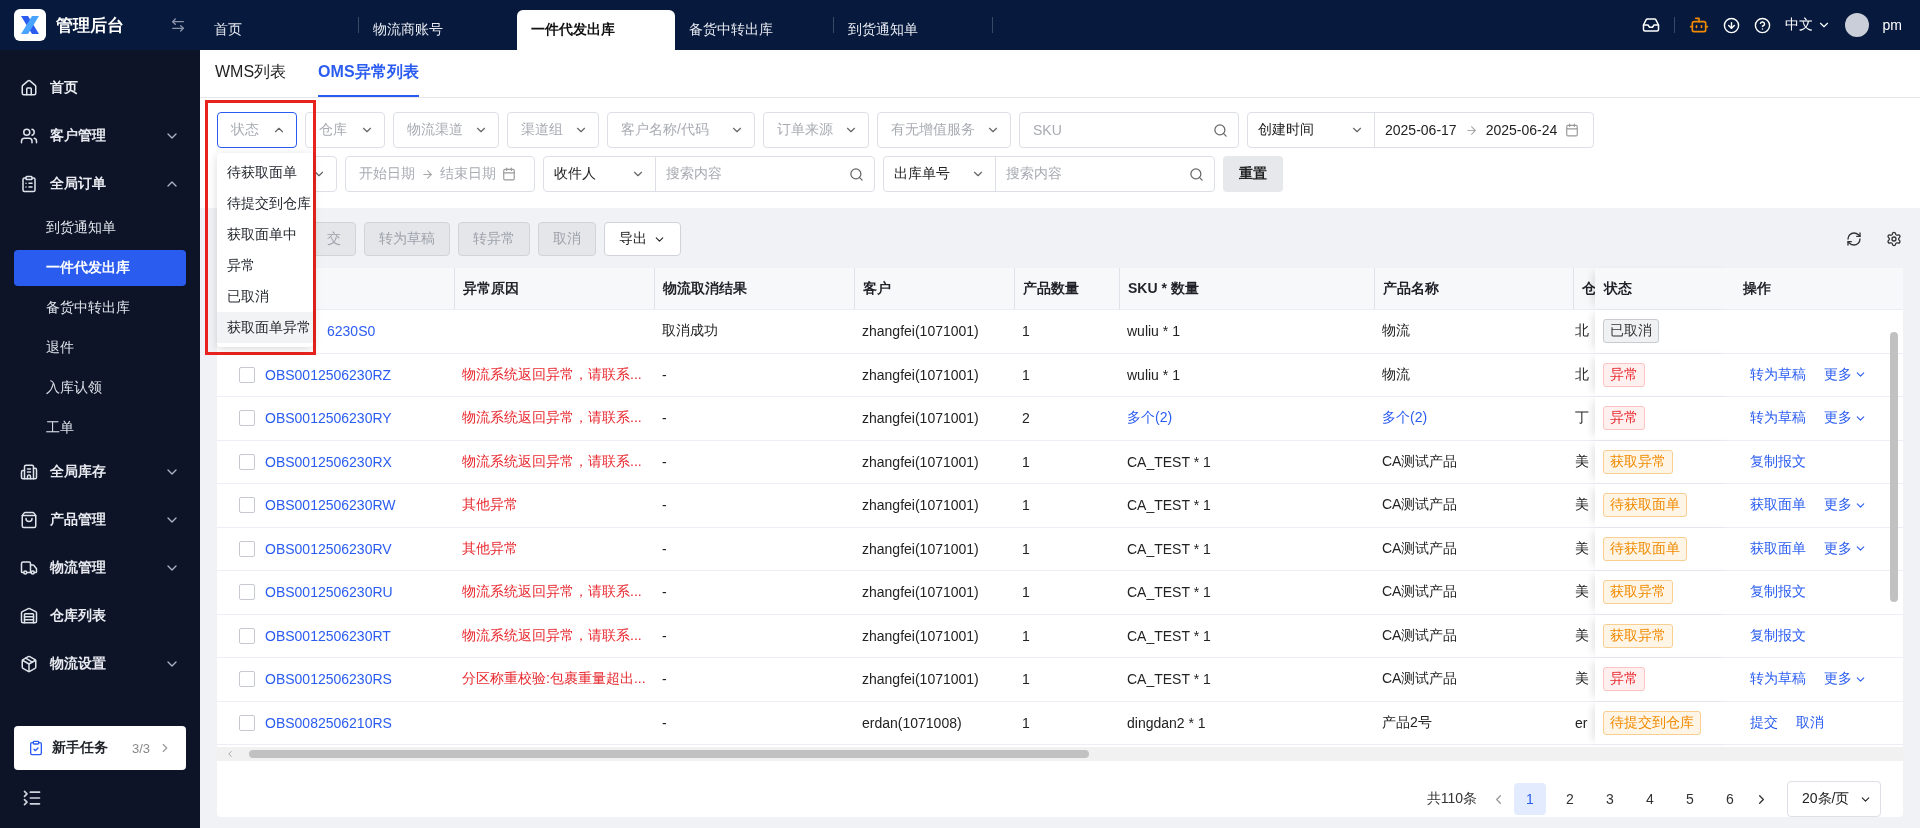  What do you see at coordinates (1807, 25) in the screenshot?
I see `language-select: 中文` at bounding box center [1807, 25].